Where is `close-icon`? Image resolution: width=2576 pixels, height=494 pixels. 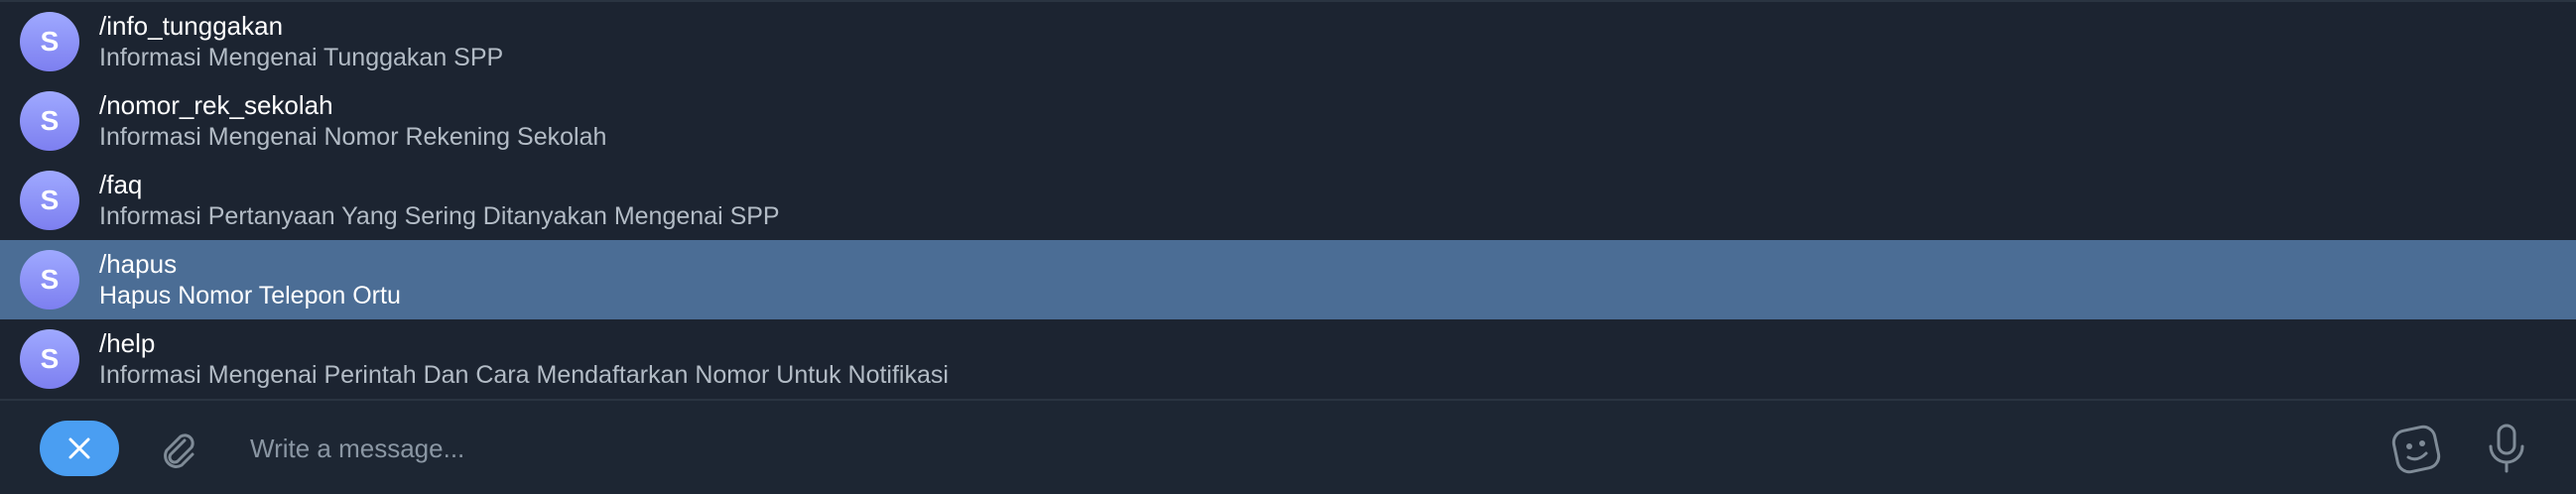
close-icon is located at coordinates (79, 448).